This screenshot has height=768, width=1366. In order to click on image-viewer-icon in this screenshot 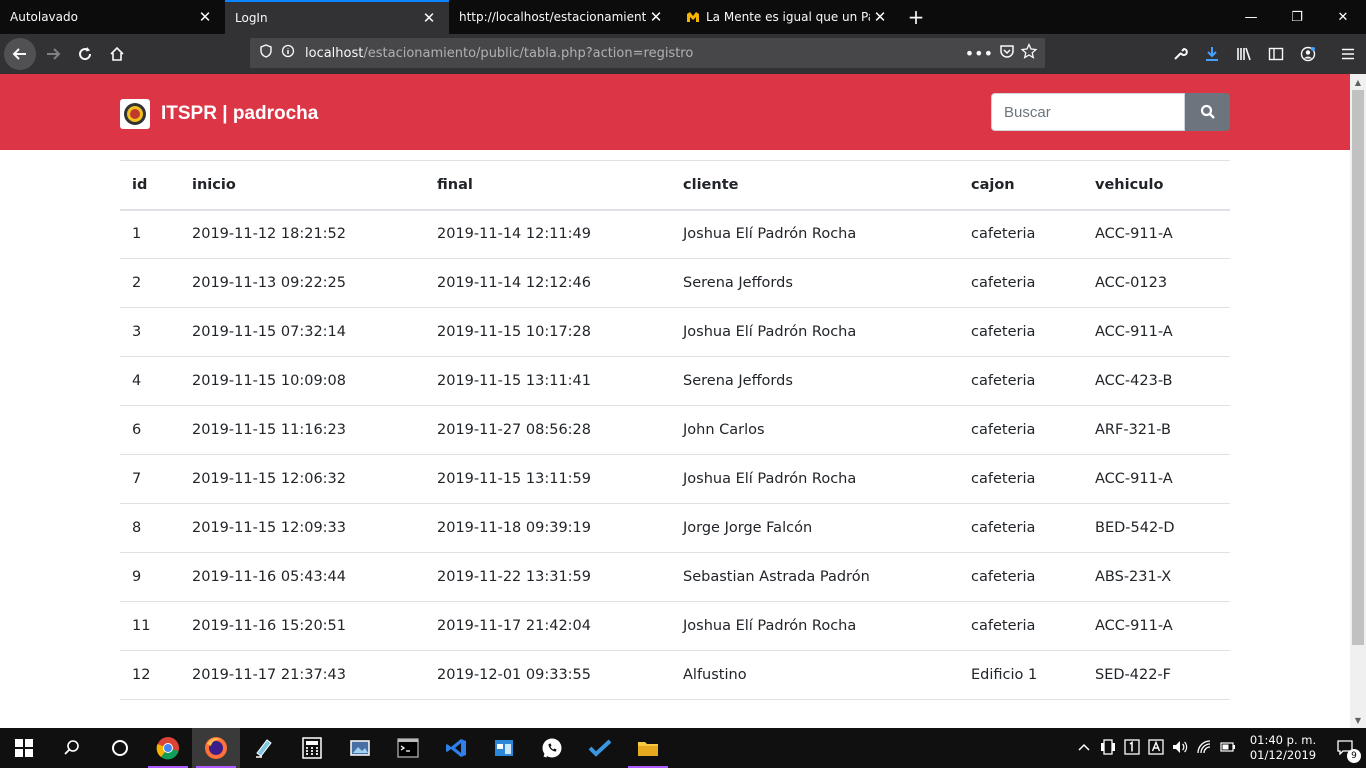, I will do `click(360, 748)`.